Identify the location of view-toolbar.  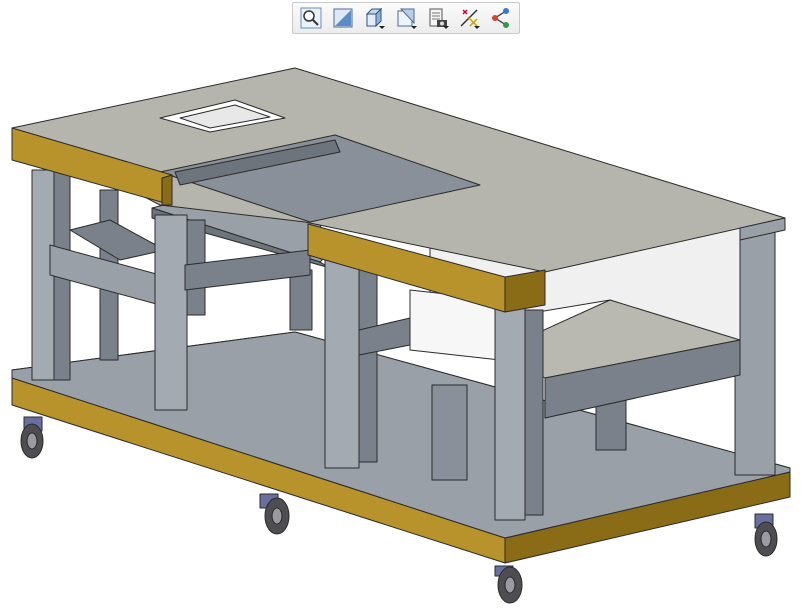
(406, 18).